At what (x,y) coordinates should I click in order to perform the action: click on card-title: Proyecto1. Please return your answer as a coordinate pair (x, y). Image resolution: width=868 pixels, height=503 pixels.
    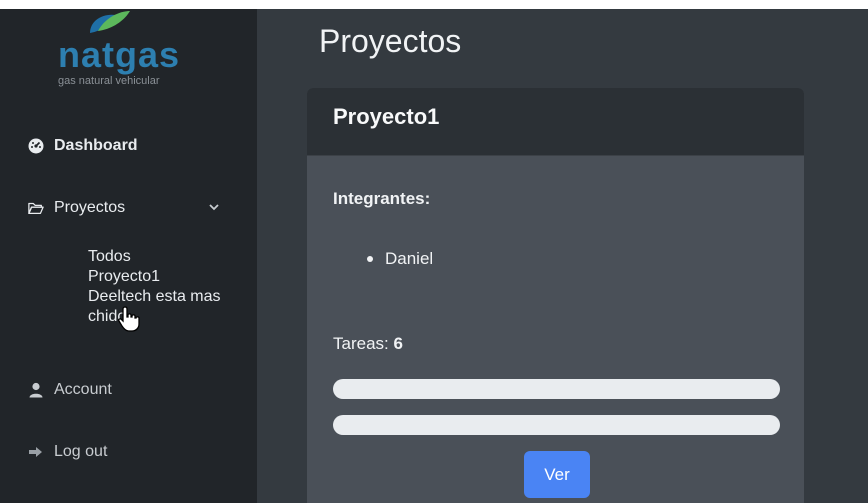
    Looking at the image, I should click on (386, 116).